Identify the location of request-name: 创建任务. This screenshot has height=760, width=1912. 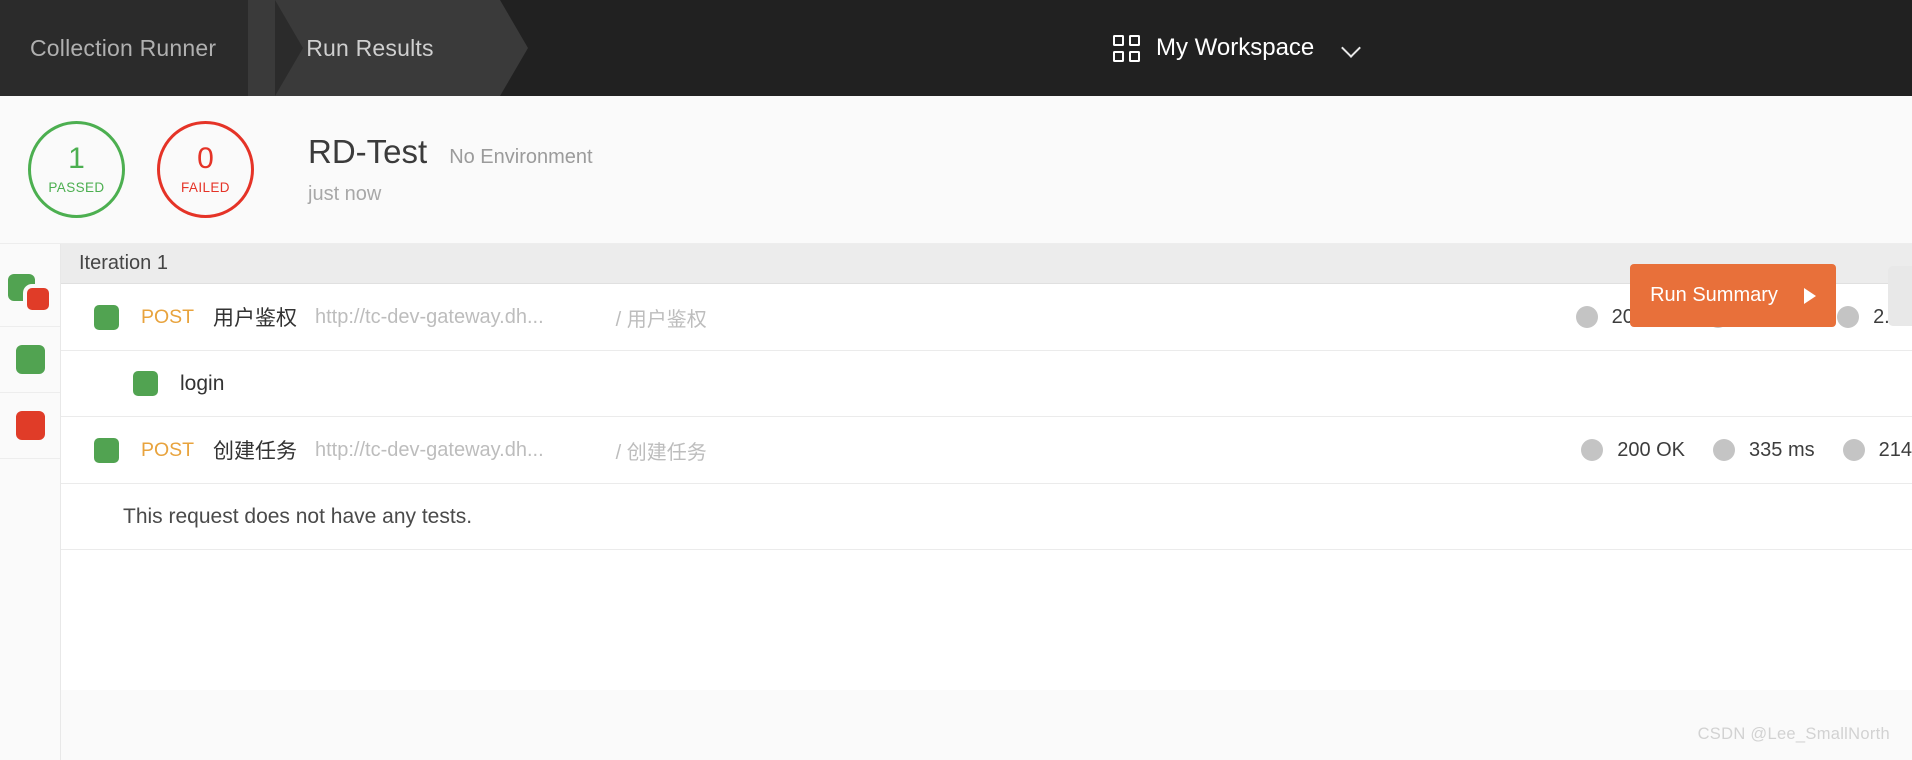
(255, 451).